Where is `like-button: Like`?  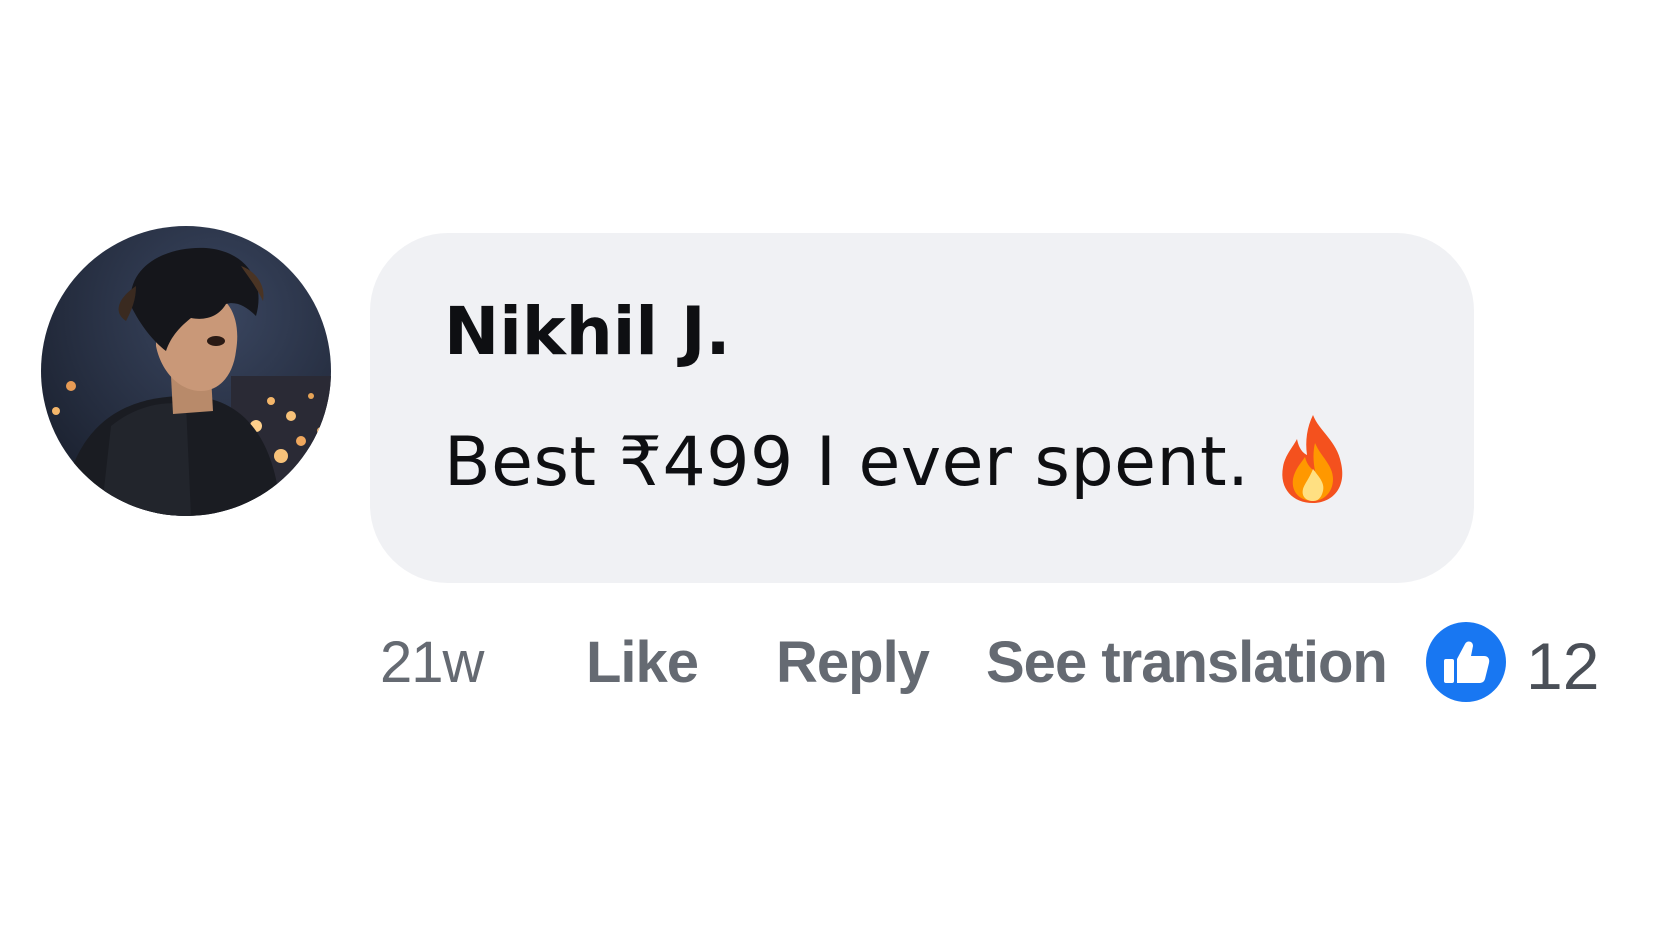 like-button: Like is located at coordinates (642, 663).